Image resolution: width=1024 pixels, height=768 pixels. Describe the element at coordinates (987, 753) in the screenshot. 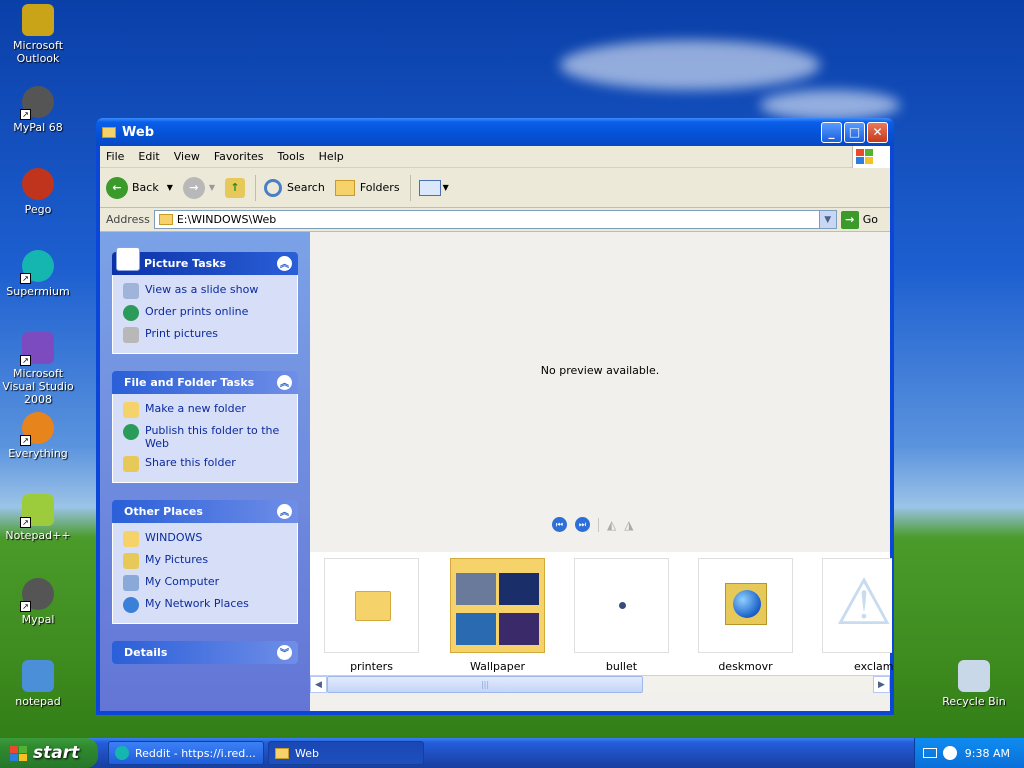

I see `clock: 9:38 AM` at that location.